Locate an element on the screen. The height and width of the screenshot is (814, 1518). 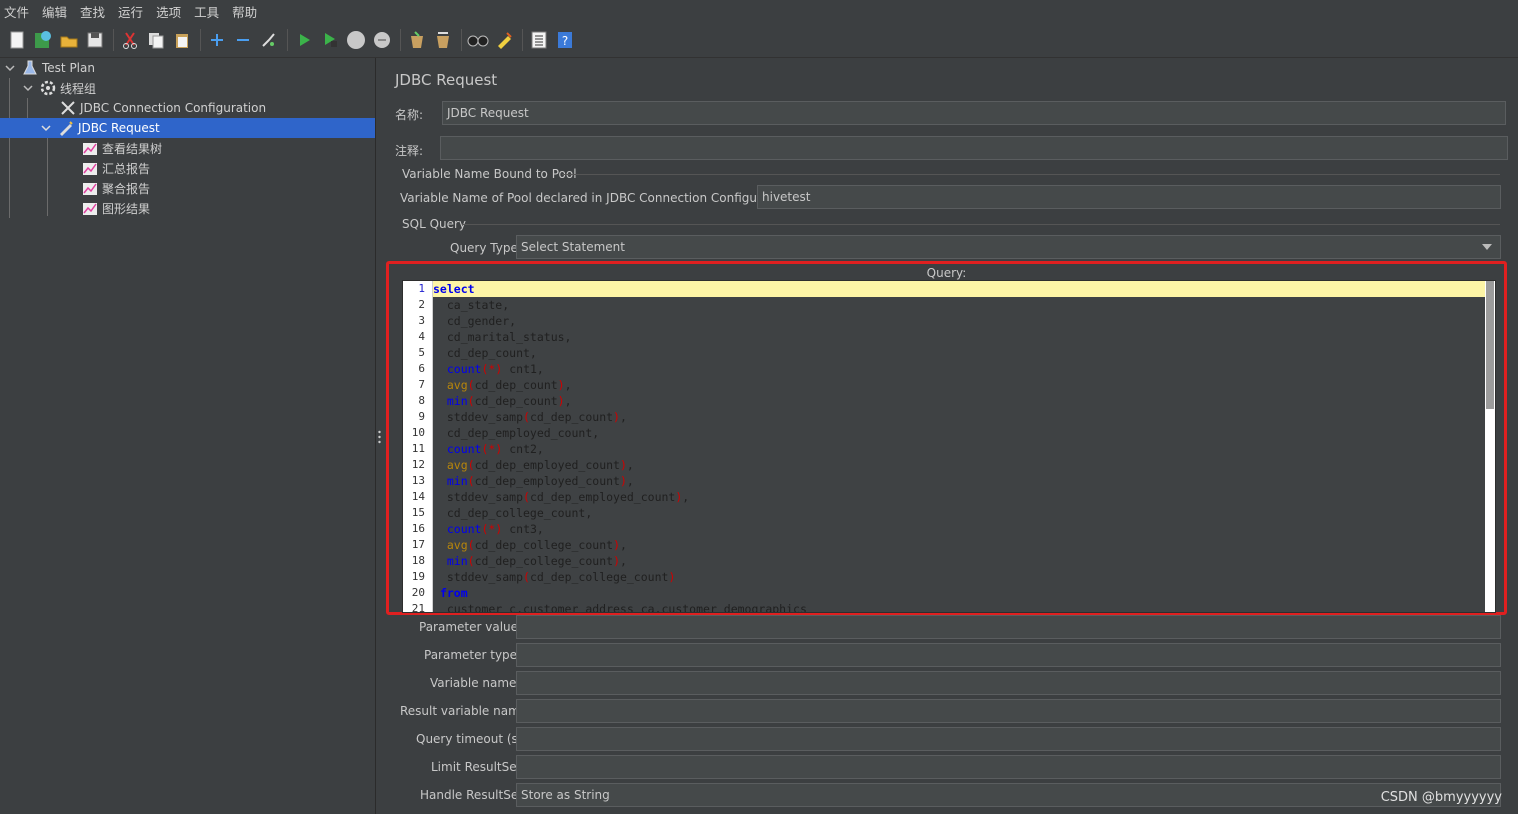
code-line: stddev_samp(cd_dep_count), is located at coordinates (530, 417).